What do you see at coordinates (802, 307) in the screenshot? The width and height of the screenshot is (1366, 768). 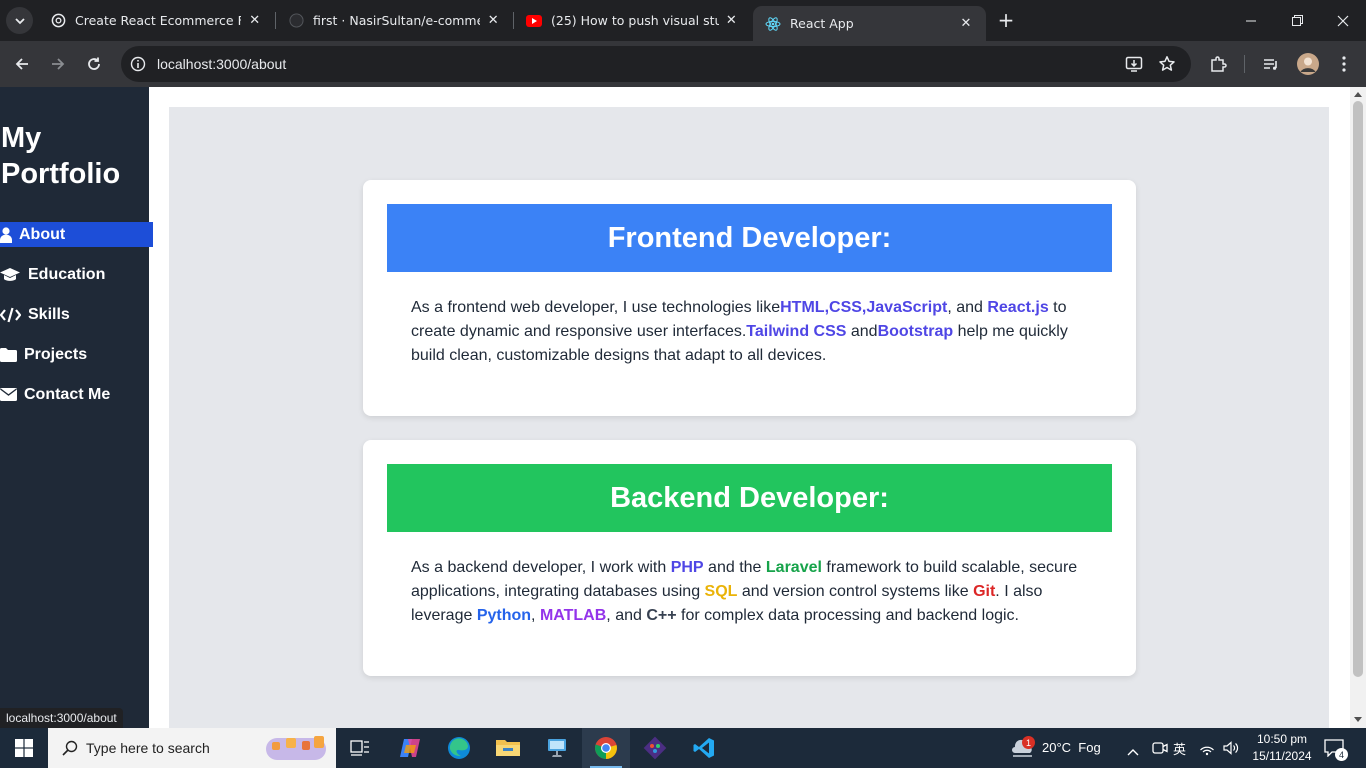 I see `html-tech: HTML` at bounding box center [802, 307].